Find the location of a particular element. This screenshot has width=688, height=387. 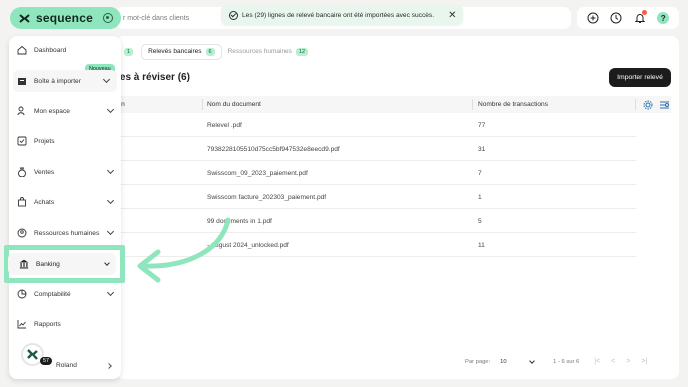

filter-columns-icon is located at coordinates (664, 106).